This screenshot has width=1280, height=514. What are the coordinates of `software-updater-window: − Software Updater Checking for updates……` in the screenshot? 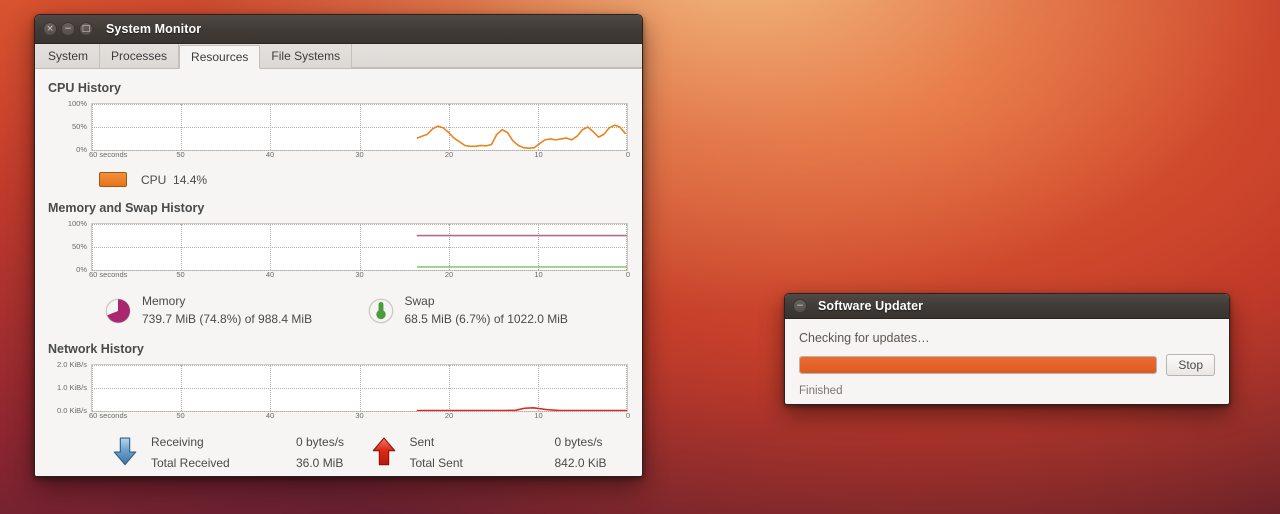 It's located at (1007, 349).